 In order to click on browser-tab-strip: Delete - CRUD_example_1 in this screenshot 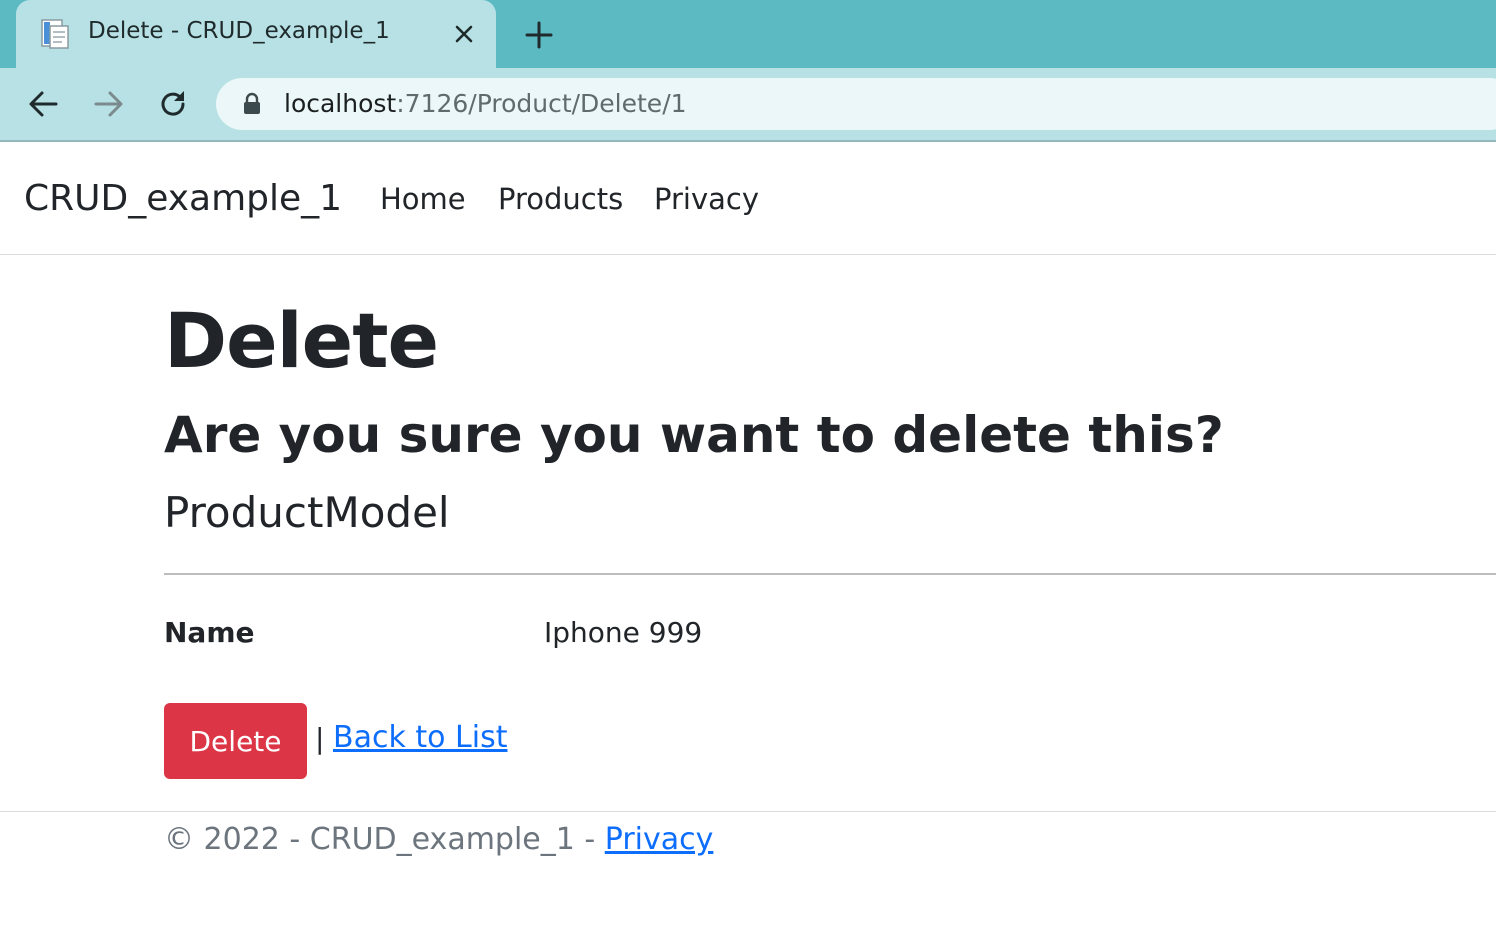, I will do `click(748, 34)`.